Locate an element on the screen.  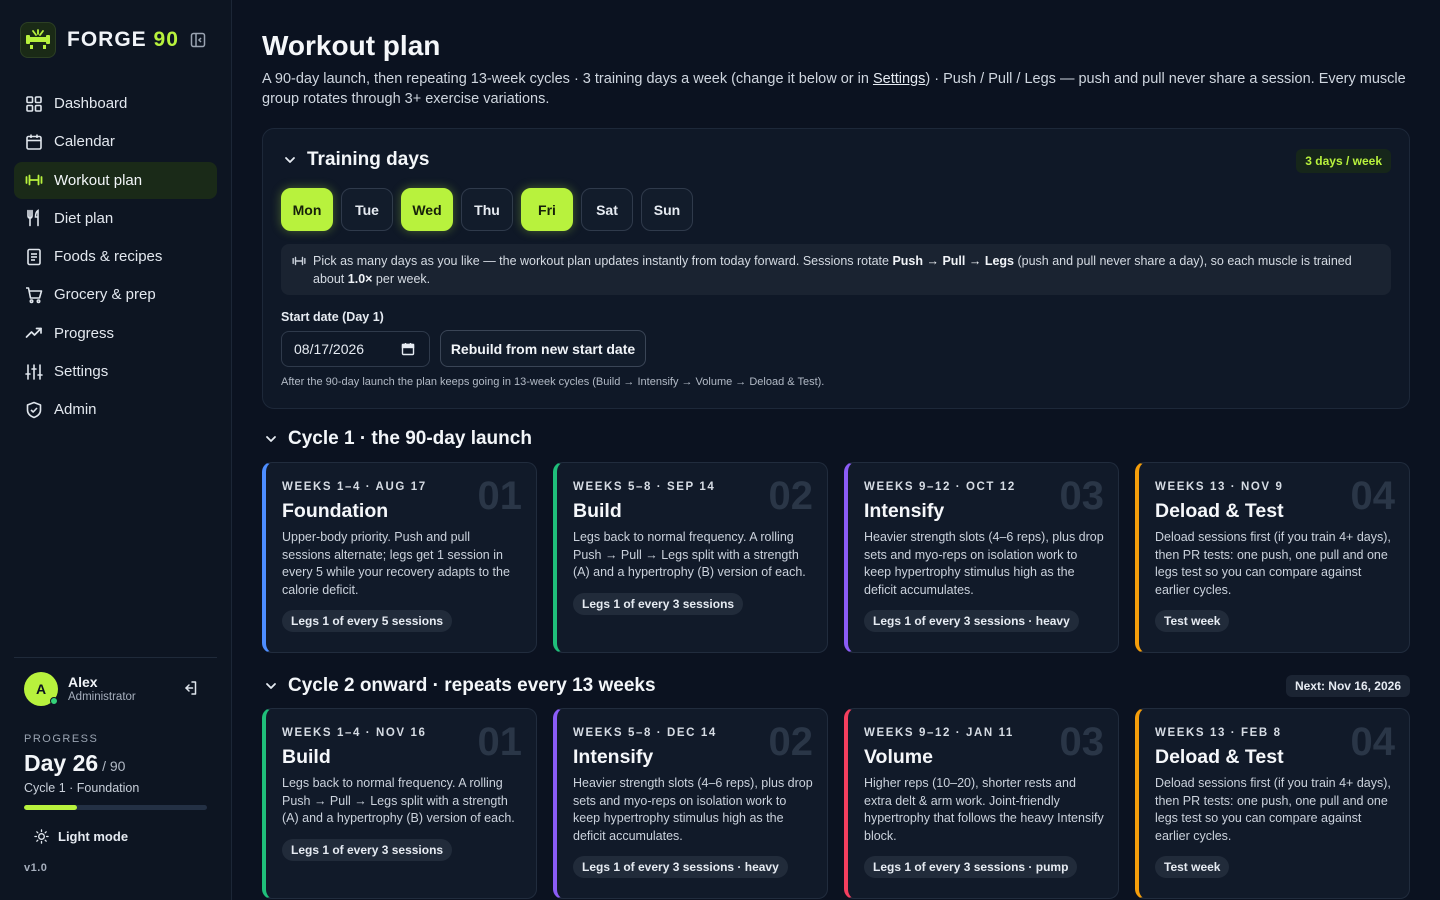
sidebar-item-admin: Admin is located at coordinates (115, 409).